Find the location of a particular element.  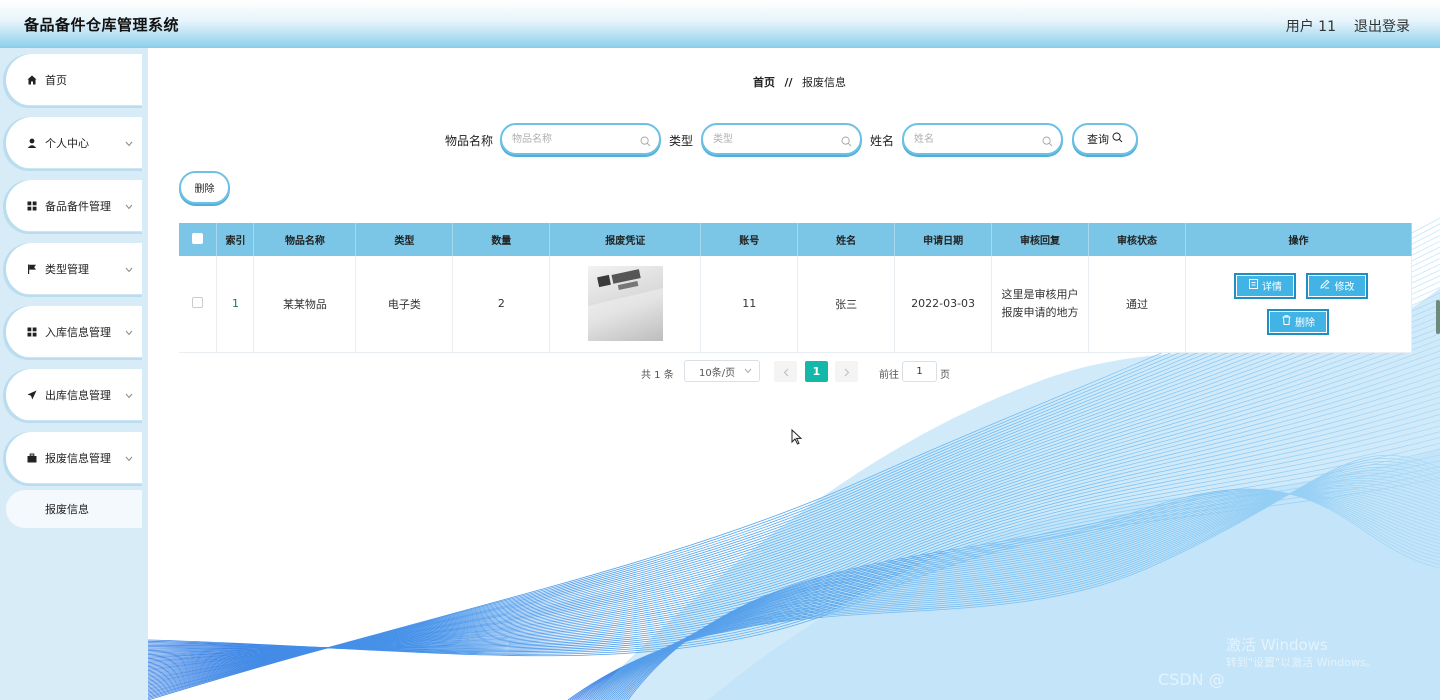

sidebar-item-scrap: 报废信息管理 is located at coordinates (72, 458).